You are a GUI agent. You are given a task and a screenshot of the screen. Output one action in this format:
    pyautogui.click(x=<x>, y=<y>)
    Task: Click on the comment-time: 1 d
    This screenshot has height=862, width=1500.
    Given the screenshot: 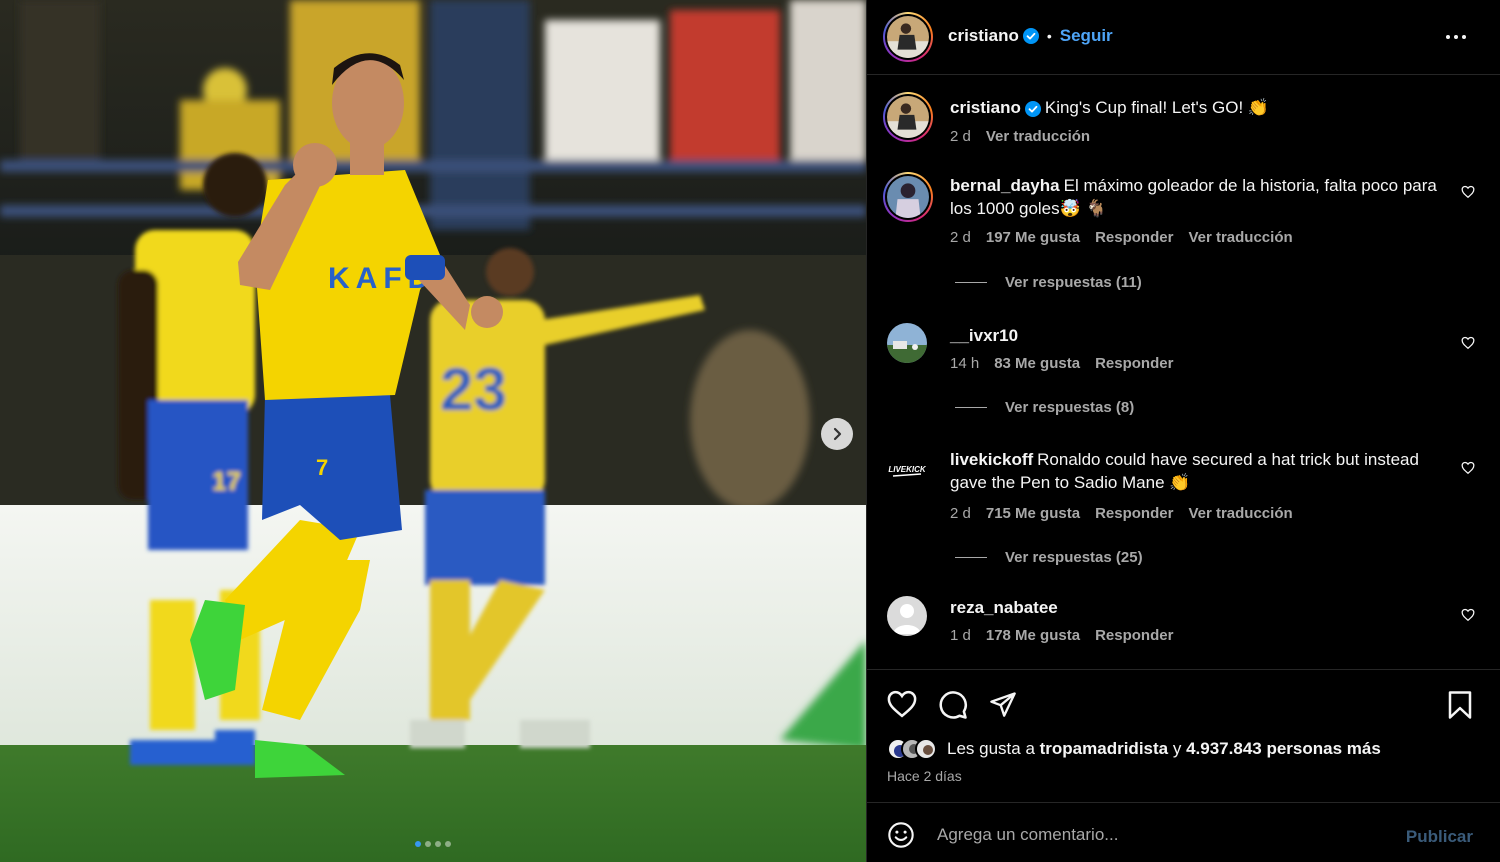 What is the action you would take?
    pyautogui.click(x=960, y=635)
    